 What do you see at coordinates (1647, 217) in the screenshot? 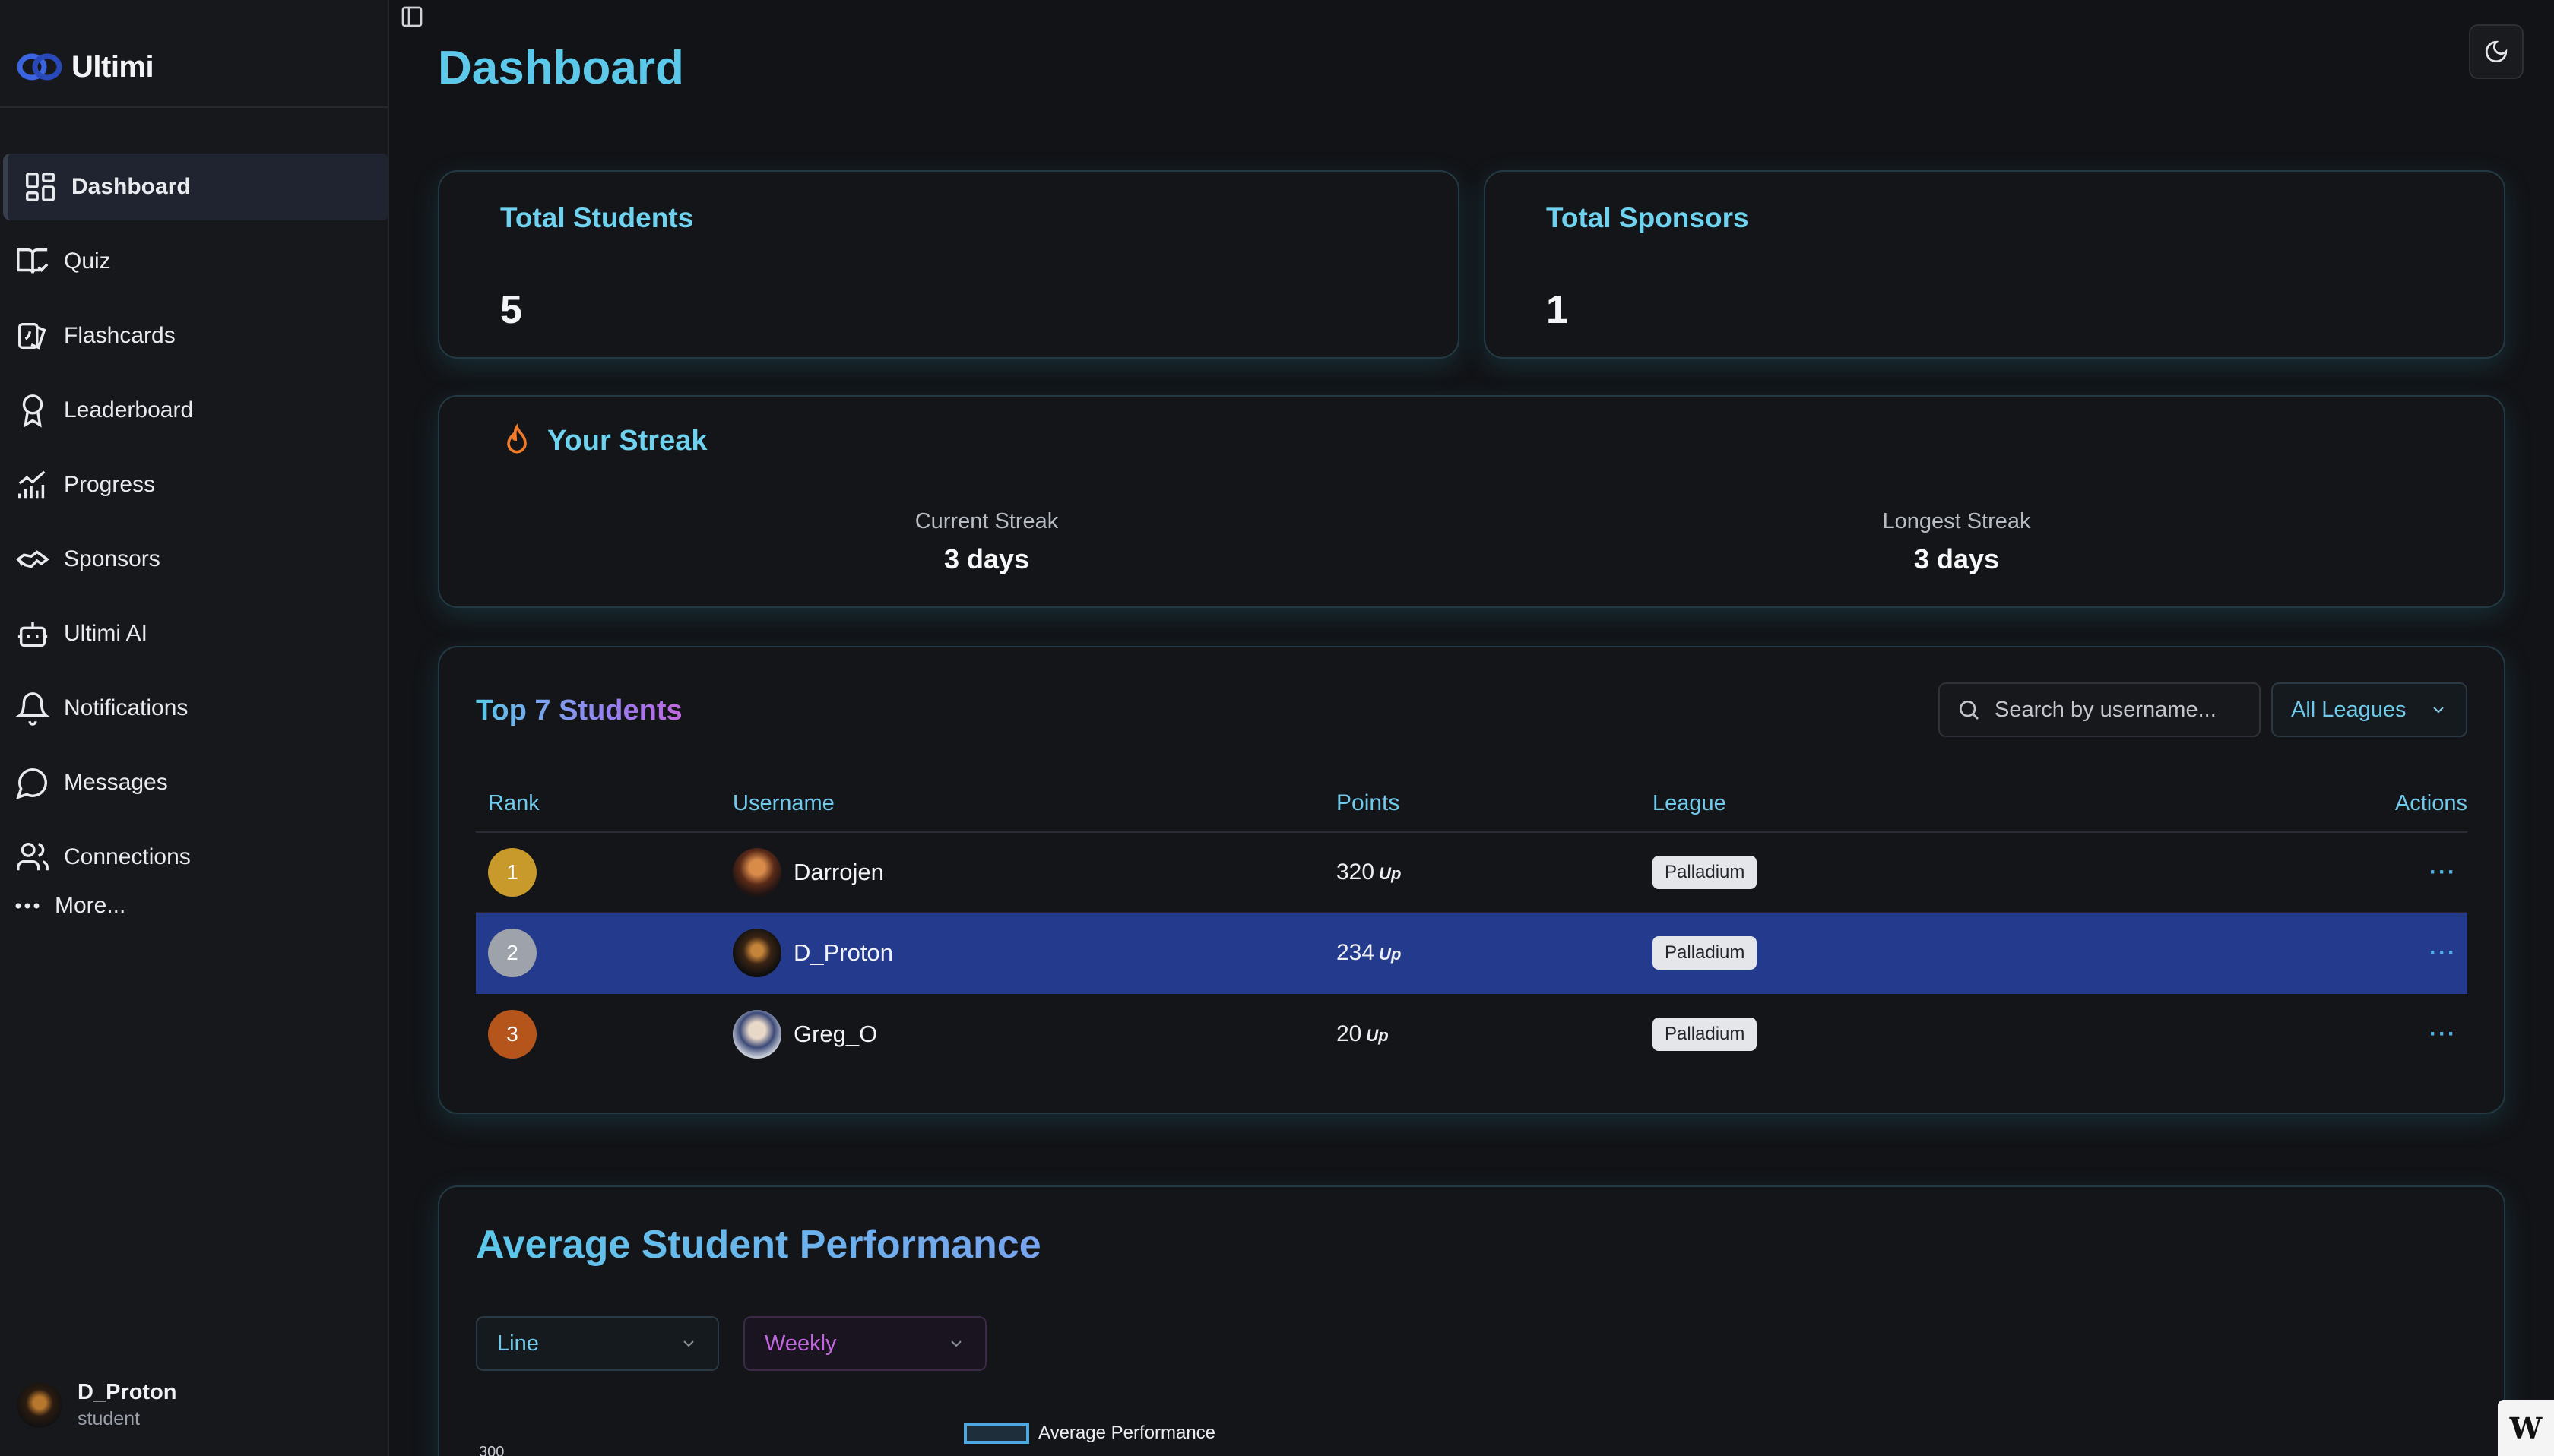
I see `stat-title: Total Sponsors` at bounding box center [1647, 217].